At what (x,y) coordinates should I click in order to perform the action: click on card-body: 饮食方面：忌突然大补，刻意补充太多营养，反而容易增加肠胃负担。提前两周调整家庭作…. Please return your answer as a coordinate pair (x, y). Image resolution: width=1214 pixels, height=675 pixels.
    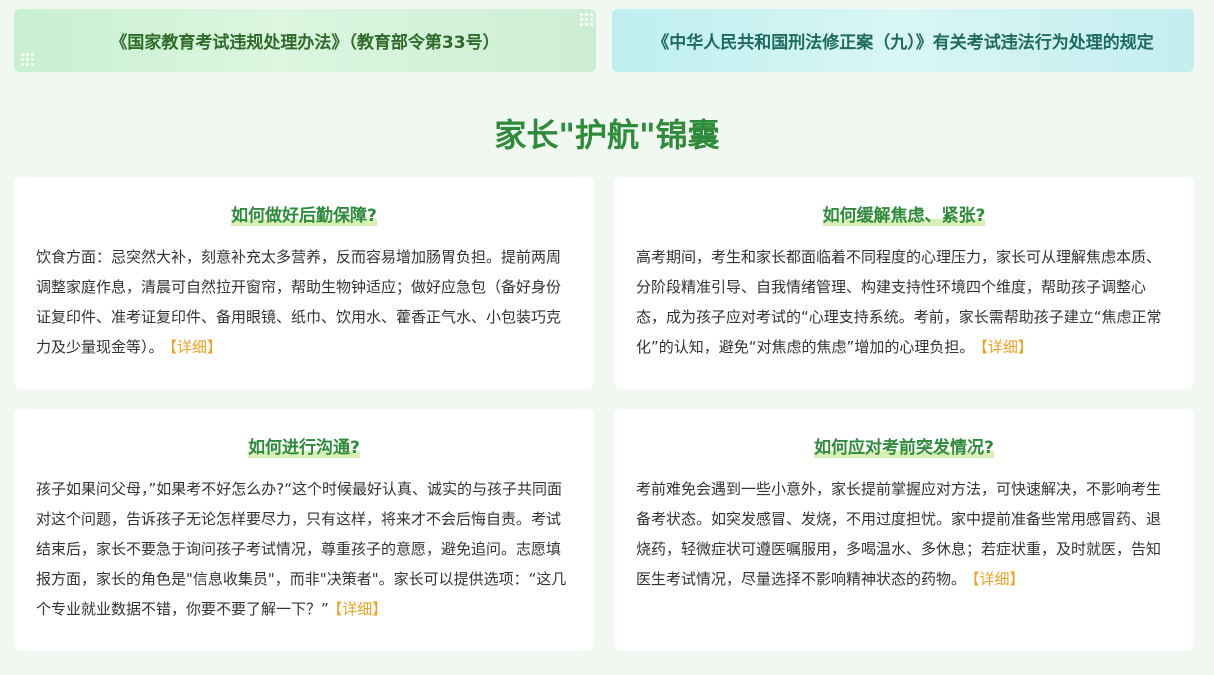
    Looking at the image, I should click on (304, 302).